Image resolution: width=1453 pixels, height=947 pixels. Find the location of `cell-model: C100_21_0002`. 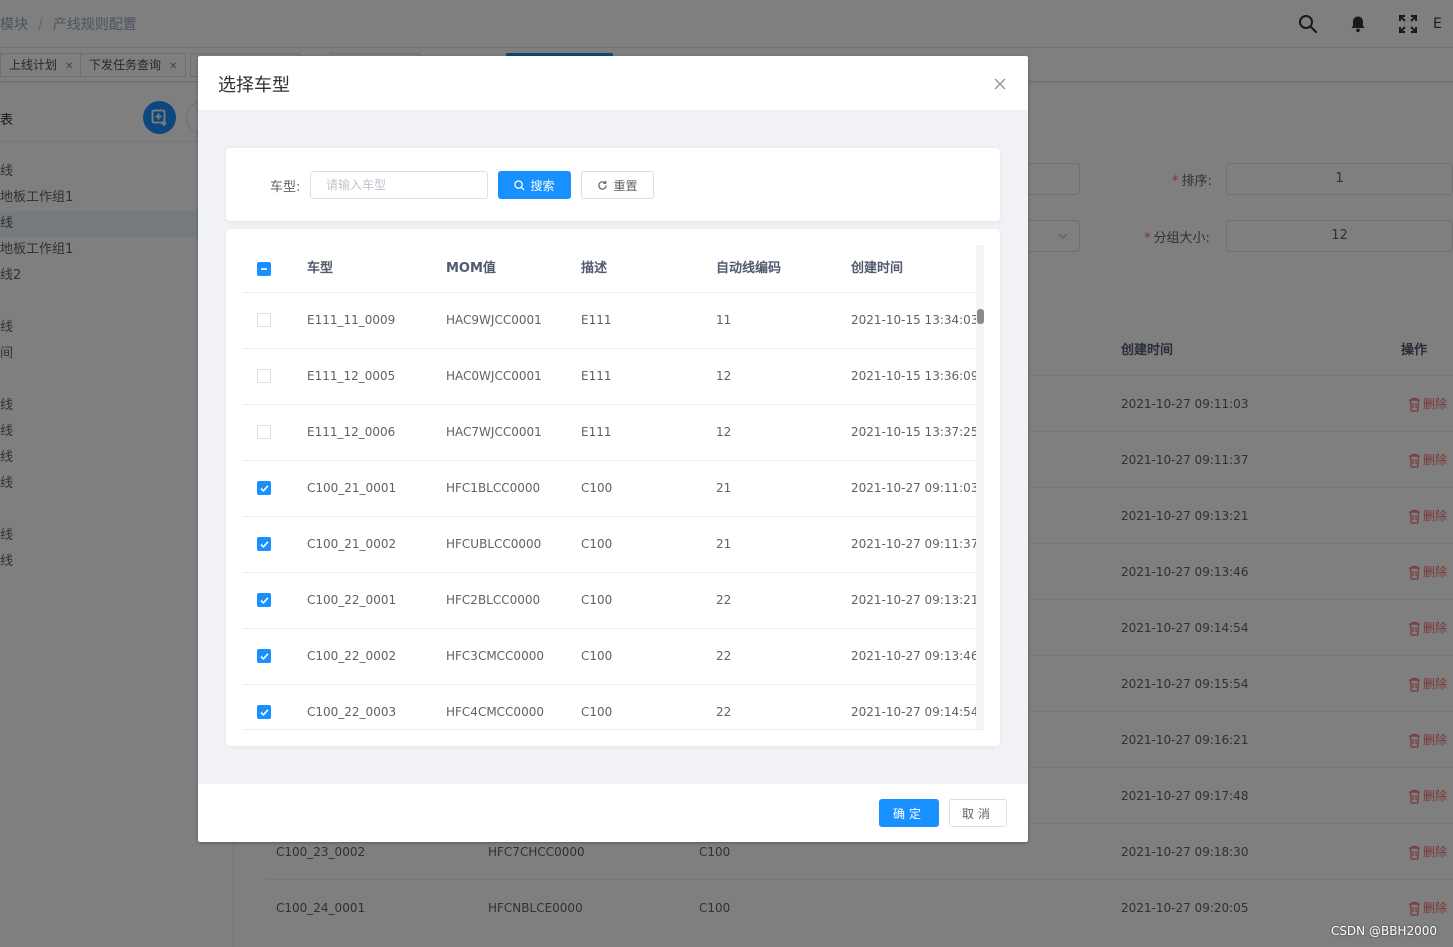

cell-model: C100_21_0002 is located at coordinates (352, 544).